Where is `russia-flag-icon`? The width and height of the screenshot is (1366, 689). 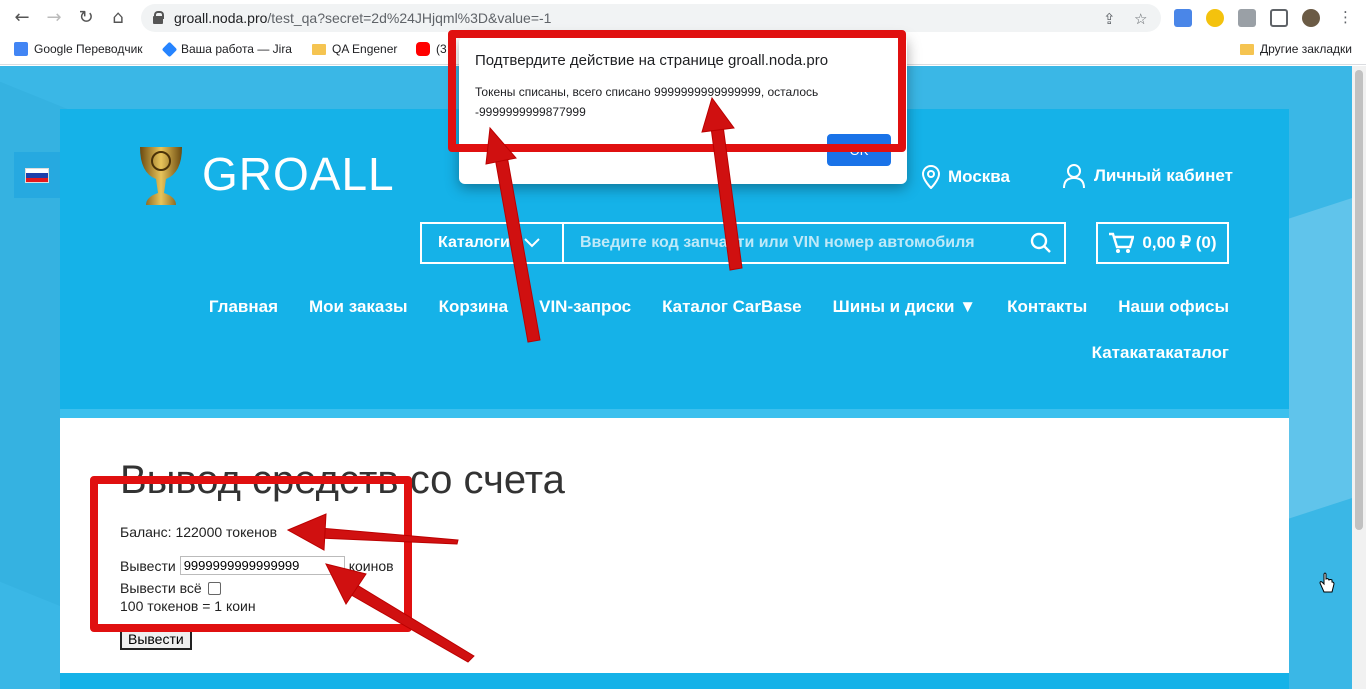
russia-flag-icon is located at coordinates (37, 175).